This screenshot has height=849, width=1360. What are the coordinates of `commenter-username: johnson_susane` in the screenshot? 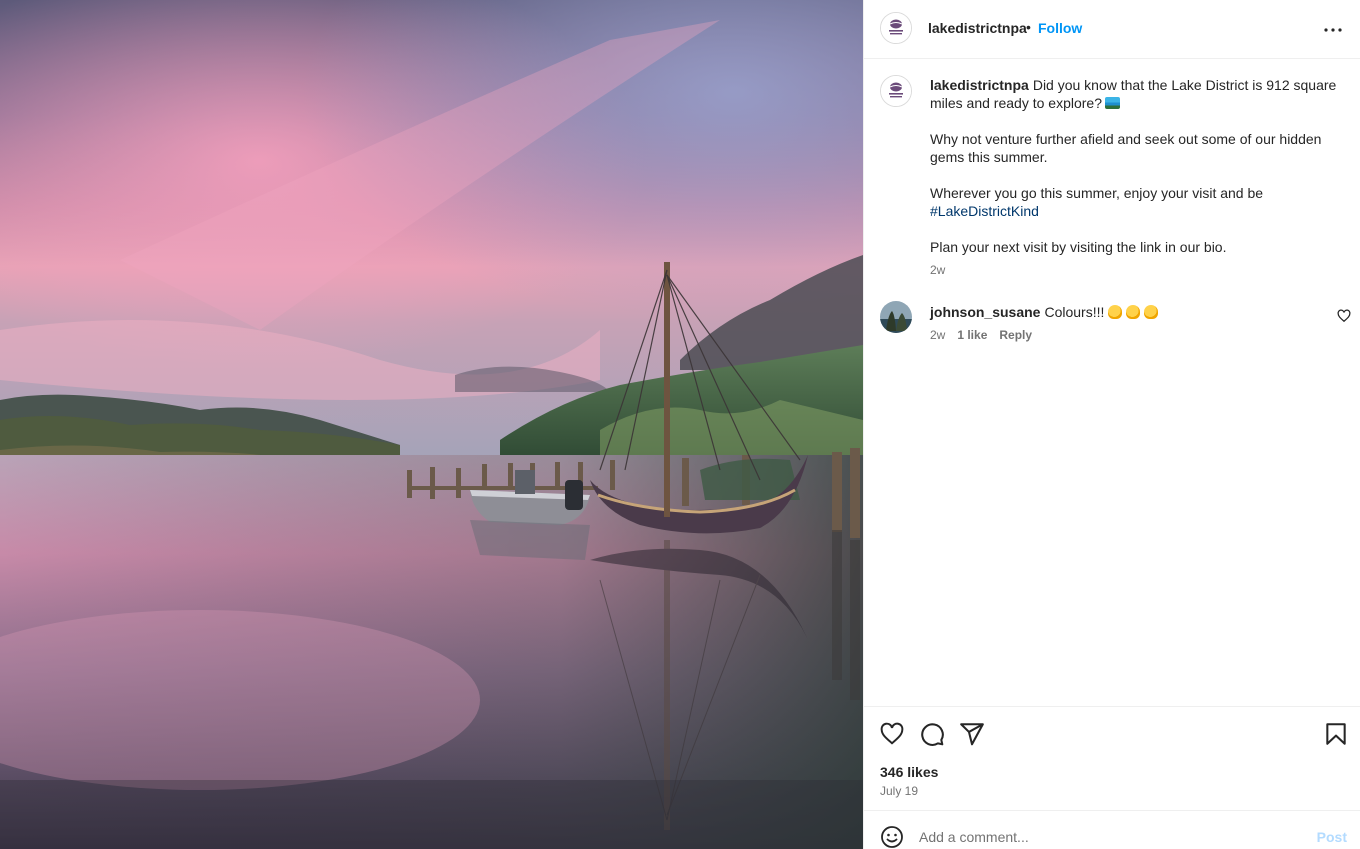 It's located at (985, 312).